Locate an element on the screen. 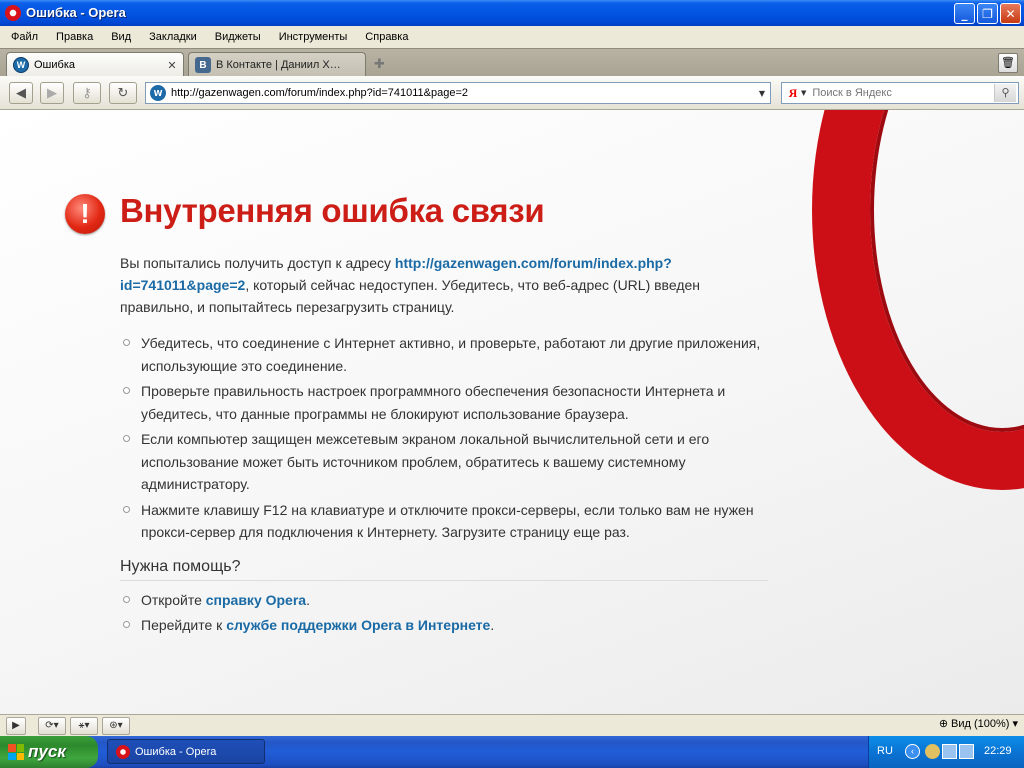 The width and height of the screenshot is (1024, 768). start-label: пуск is located at coordinates (47, 751).